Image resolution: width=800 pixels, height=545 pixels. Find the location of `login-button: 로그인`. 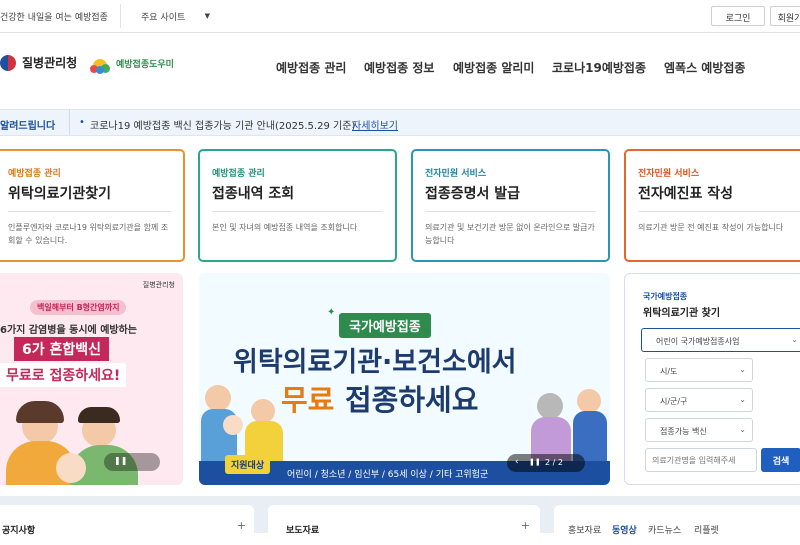

login-button: 로그인 is located at coordinates (738, 16).